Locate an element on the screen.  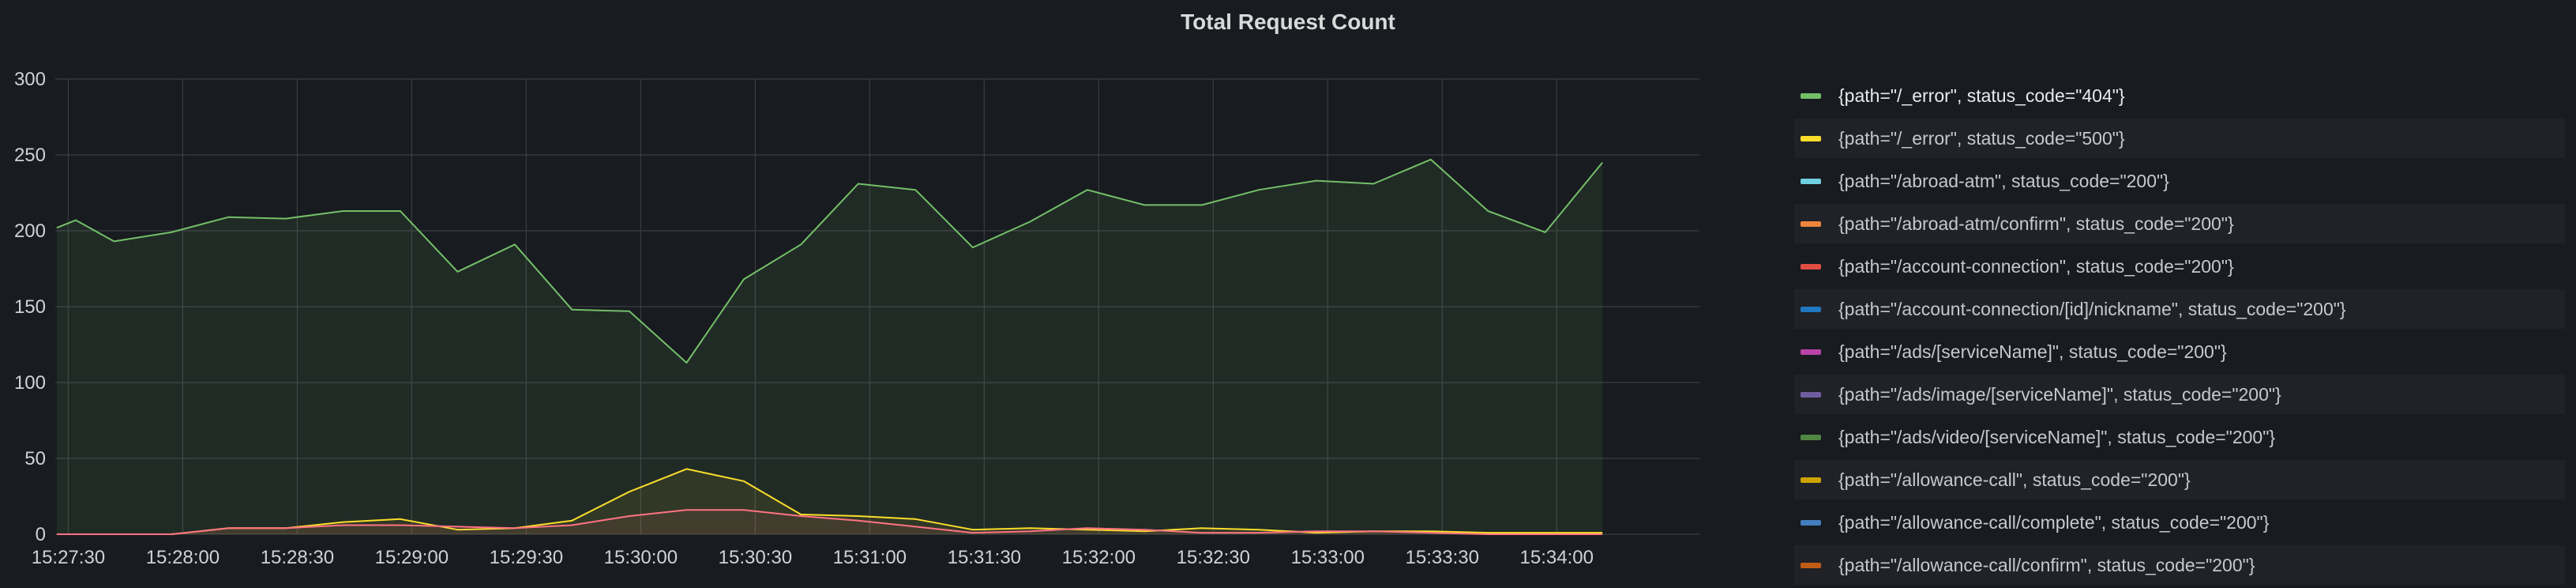
x-tick-label: 15:30:00 is located at coordinates (641, 557).